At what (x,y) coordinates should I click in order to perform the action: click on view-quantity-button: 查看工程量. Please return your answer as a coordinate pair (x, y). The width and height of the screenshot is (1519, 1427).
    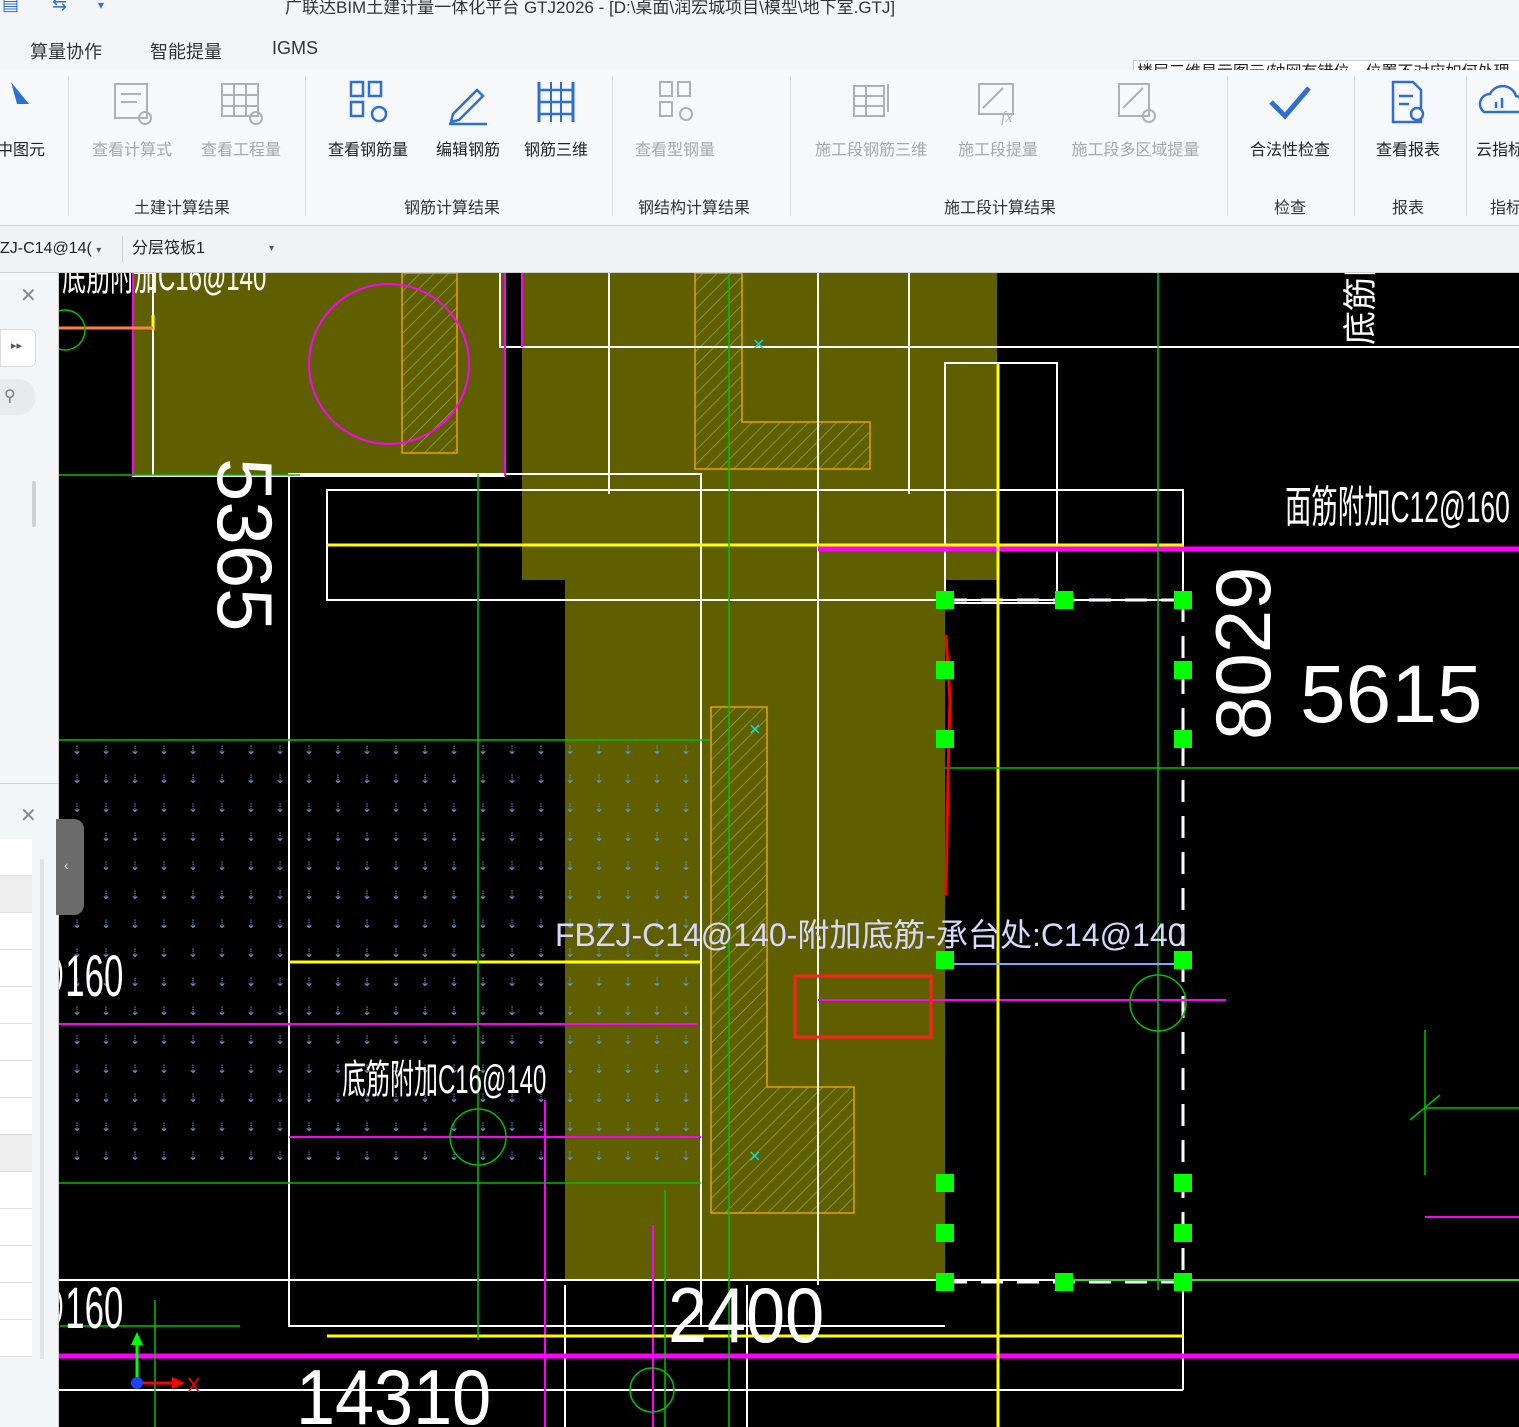
    Looking at the image, I should click on (241, 119).